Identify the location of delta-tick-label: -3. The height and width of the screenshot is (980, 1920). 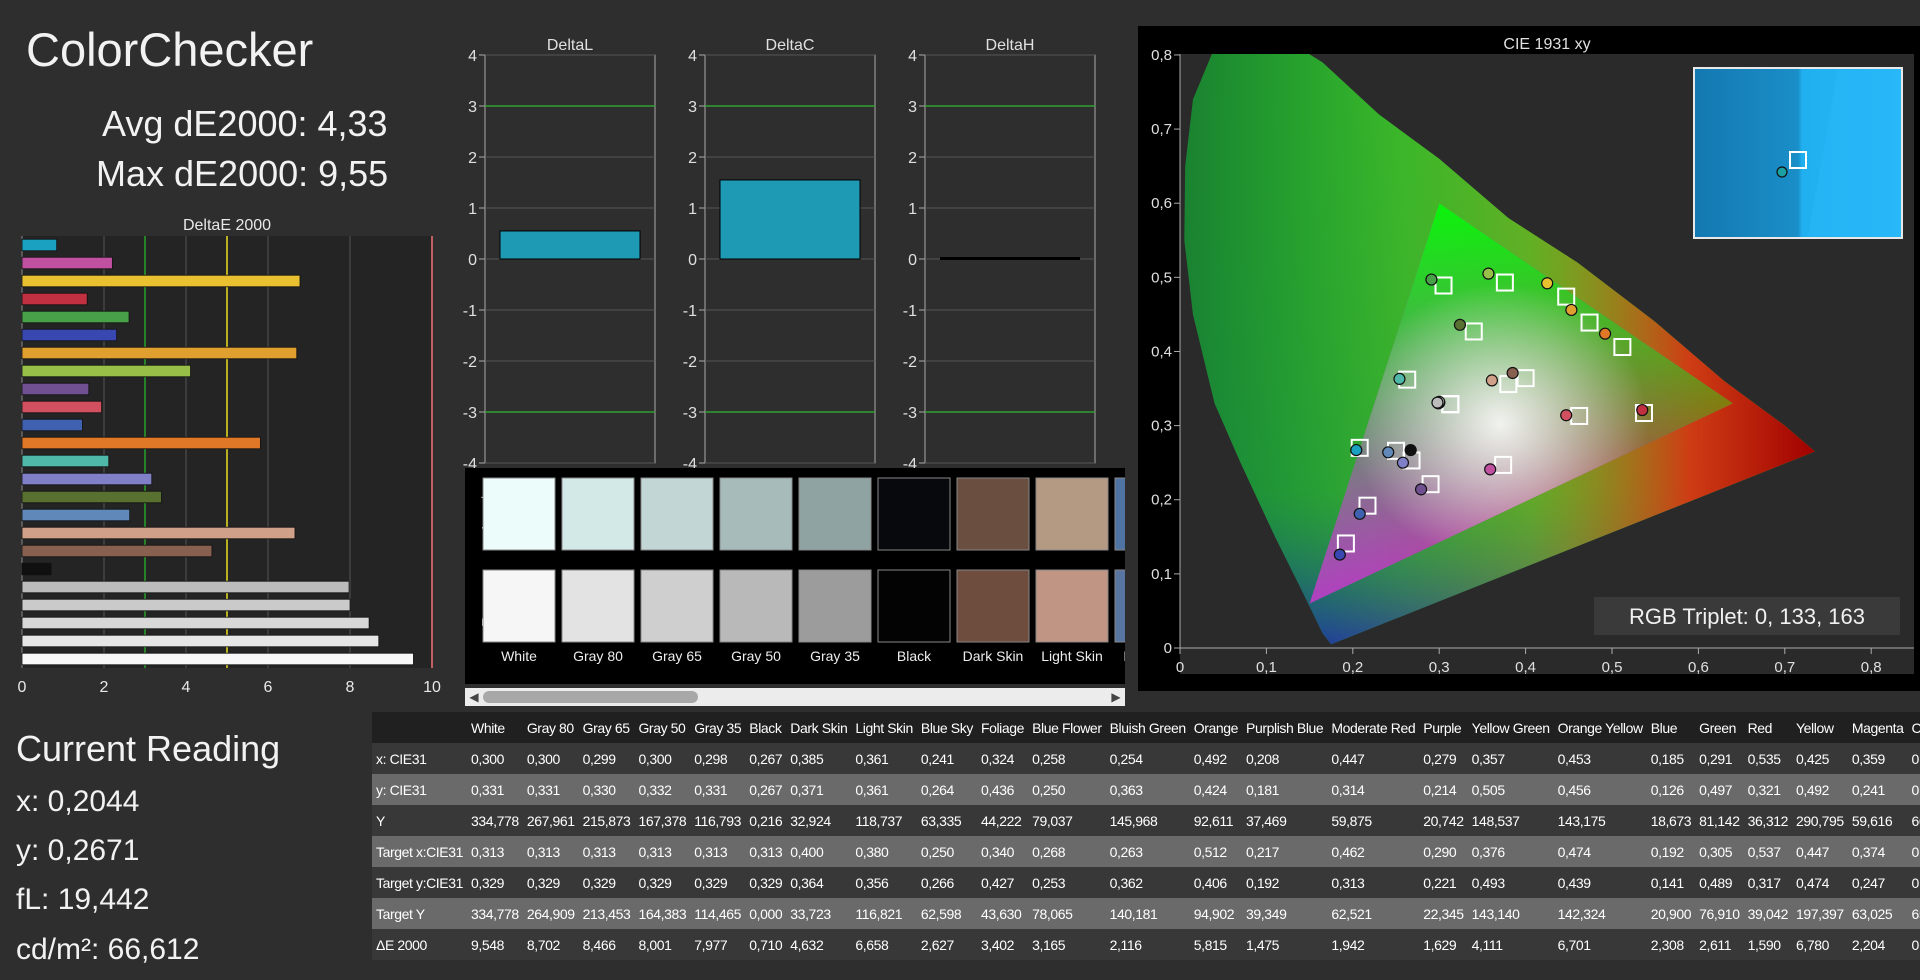
(470, 413).